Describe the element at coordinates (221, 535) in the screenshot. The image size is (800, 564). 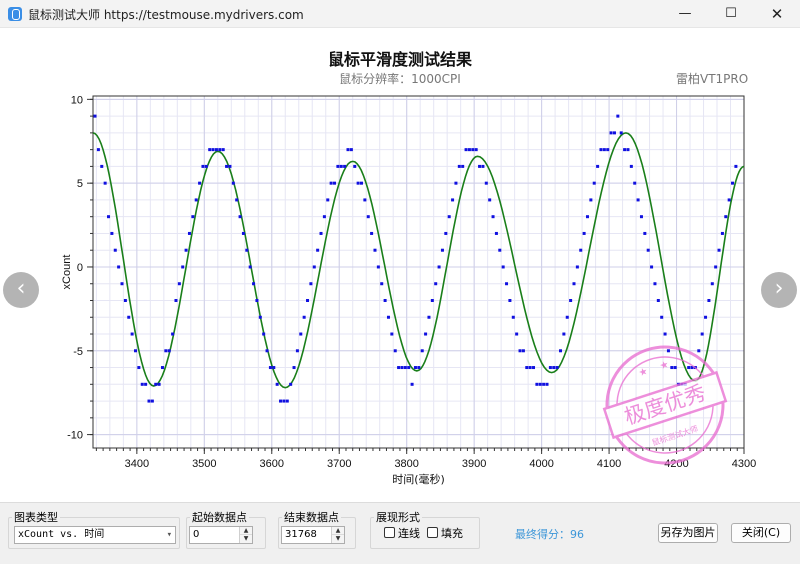
I see `start-point-input: 0 ▲ ▼` at that location.